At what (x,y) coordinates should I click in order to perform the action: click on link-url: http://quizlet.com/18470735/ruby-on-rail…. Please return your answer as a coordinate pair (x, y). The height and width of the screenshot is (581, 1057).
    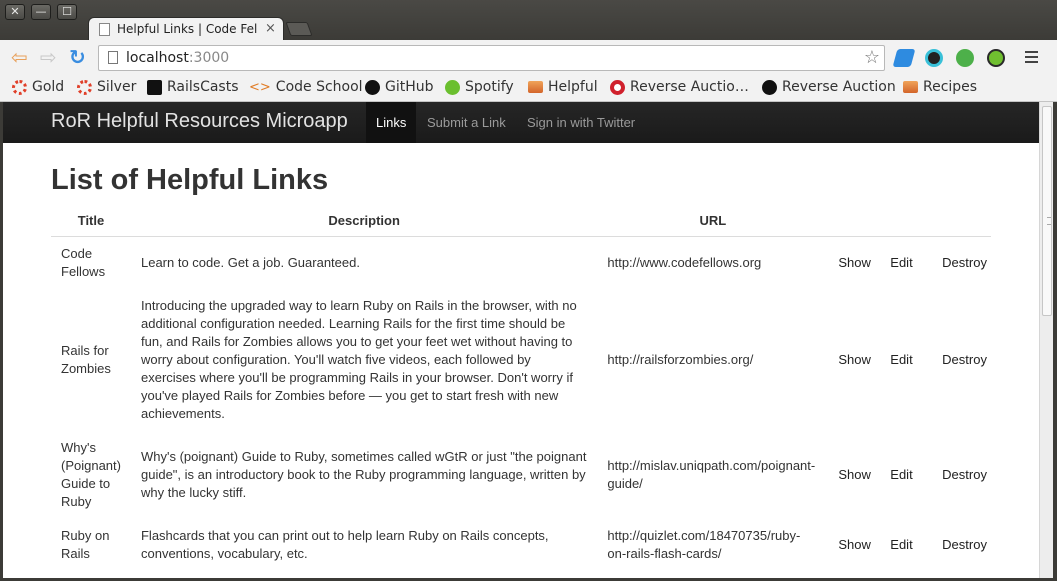
    Looking at the image, I should click on (704, 544).